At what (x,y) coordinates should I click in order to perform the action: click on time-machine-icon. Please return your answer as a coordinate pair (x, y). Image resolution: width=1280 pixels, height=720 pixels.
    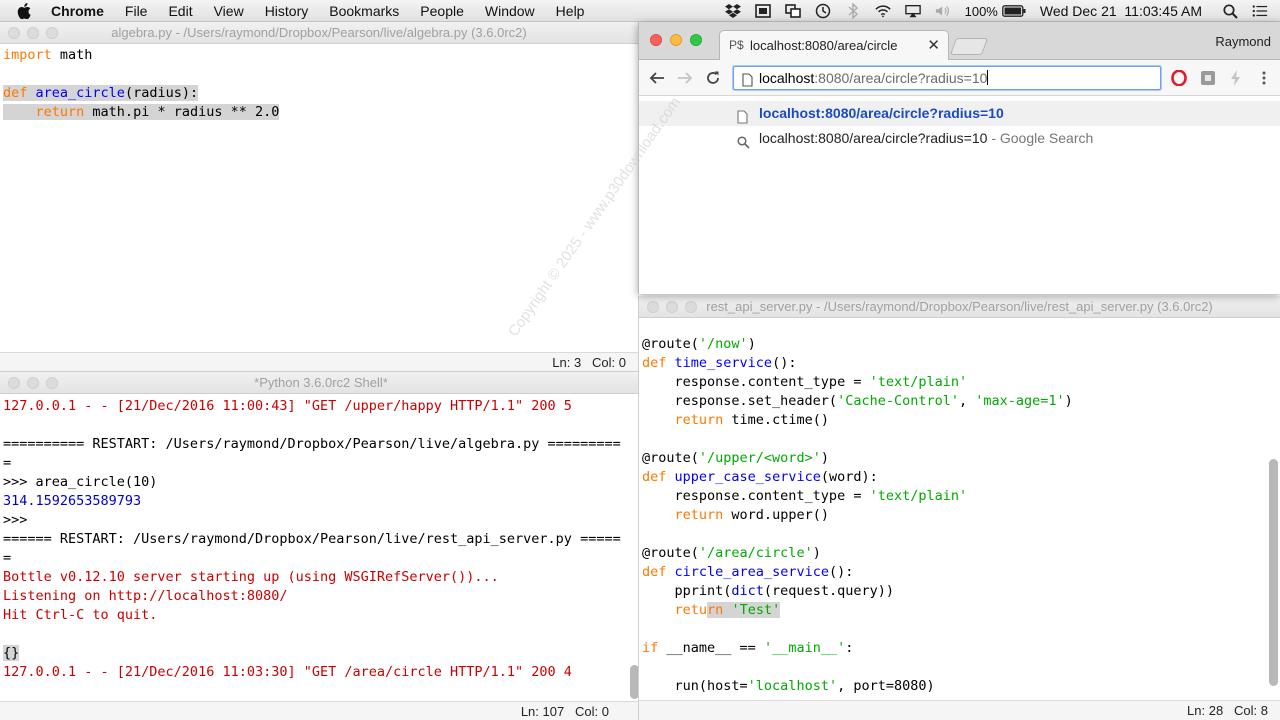
    Looking at the image, I should click on (823, 11).